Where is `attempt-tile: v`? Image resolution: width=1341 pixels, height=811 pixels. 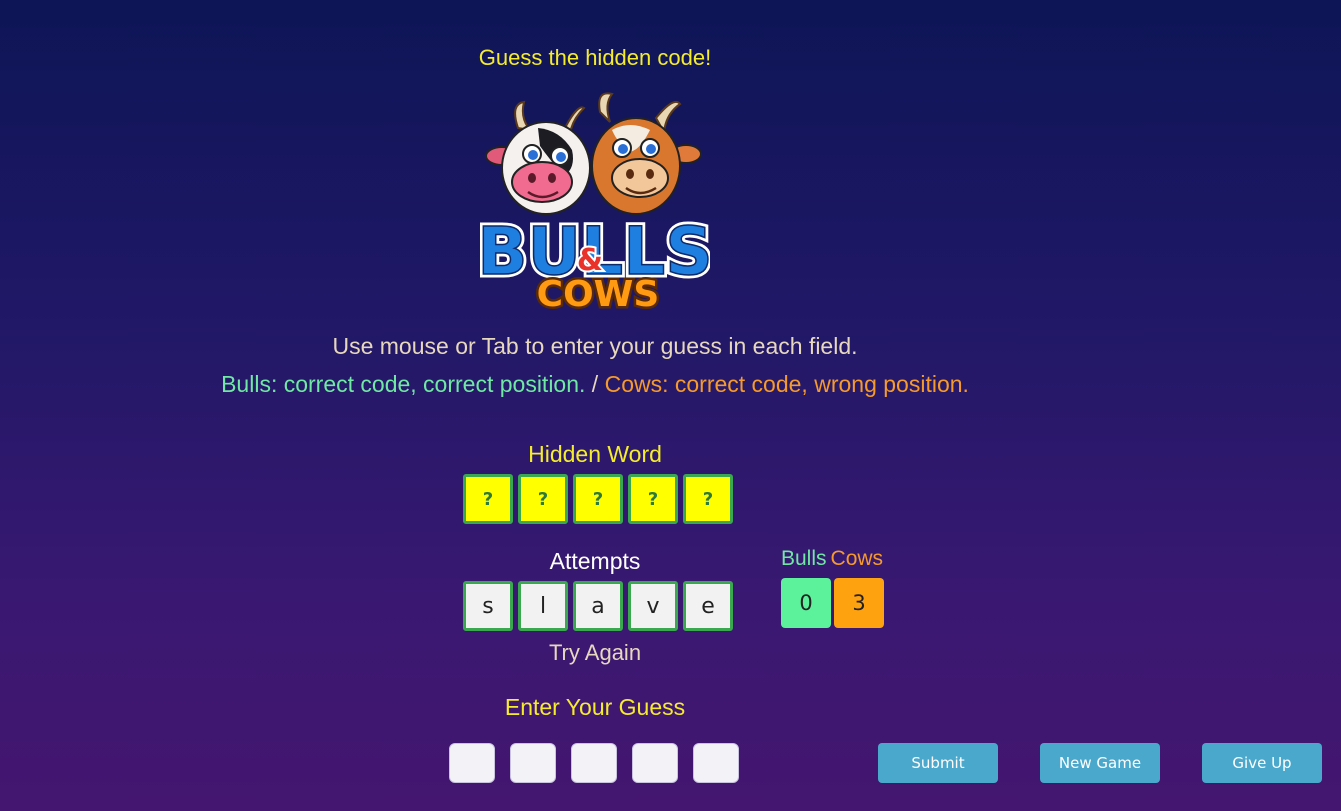
attempt-tile: v is located at coordinates (653, 606).